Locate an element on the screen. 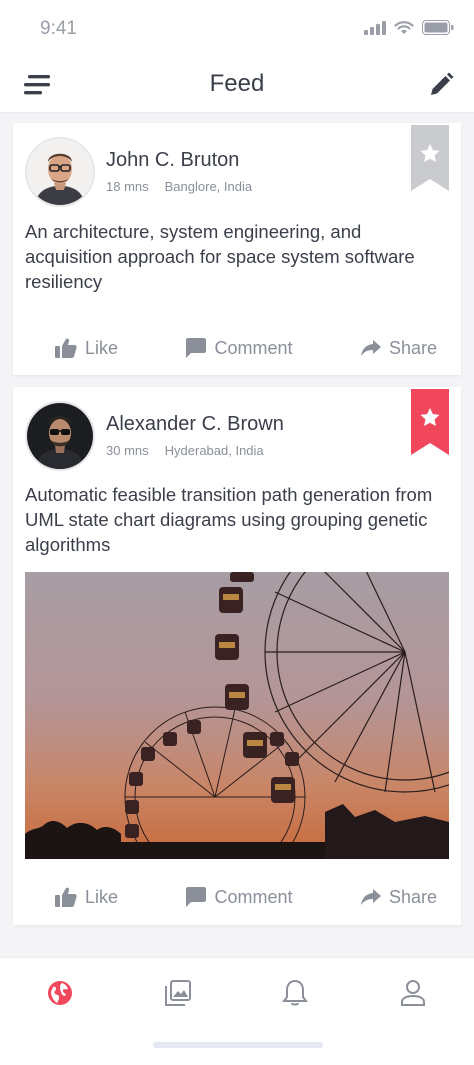 This screenshot has width=474, height=1065. author-name: Alexander C. Brown is located at coordinates (195, 424).